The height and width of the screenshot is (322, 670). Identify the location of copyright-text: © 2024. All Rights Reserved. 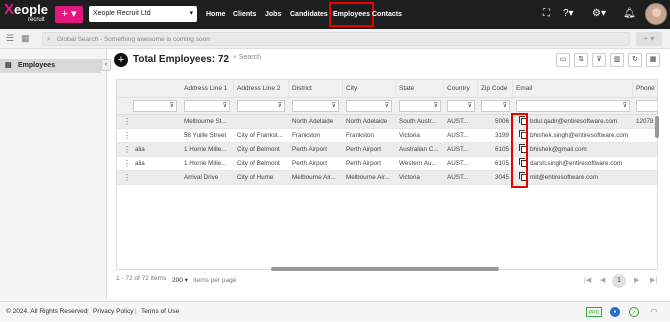
(47, 311).